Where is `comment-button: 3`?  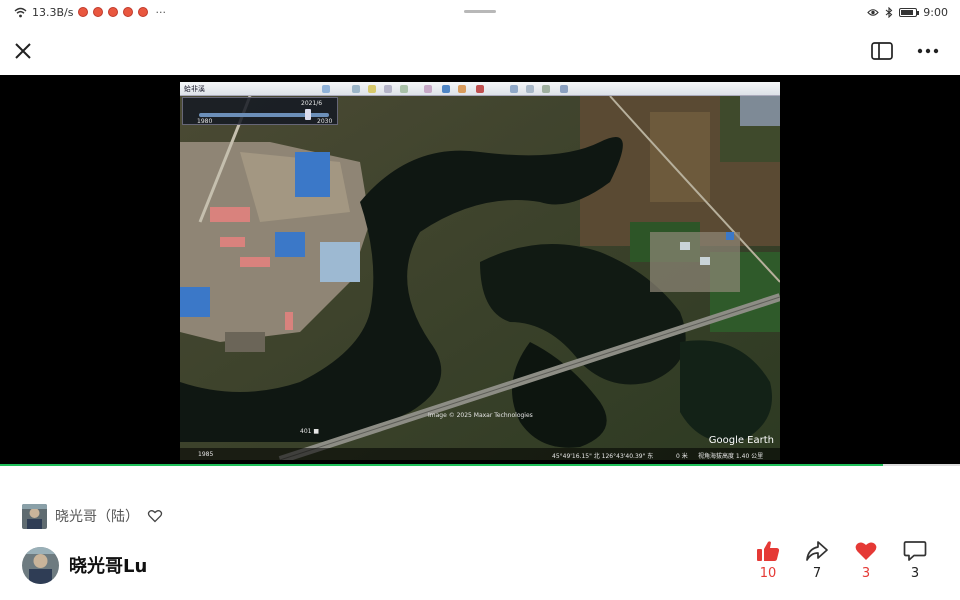
comment-button: 3 is located at coordinates (915, 560).